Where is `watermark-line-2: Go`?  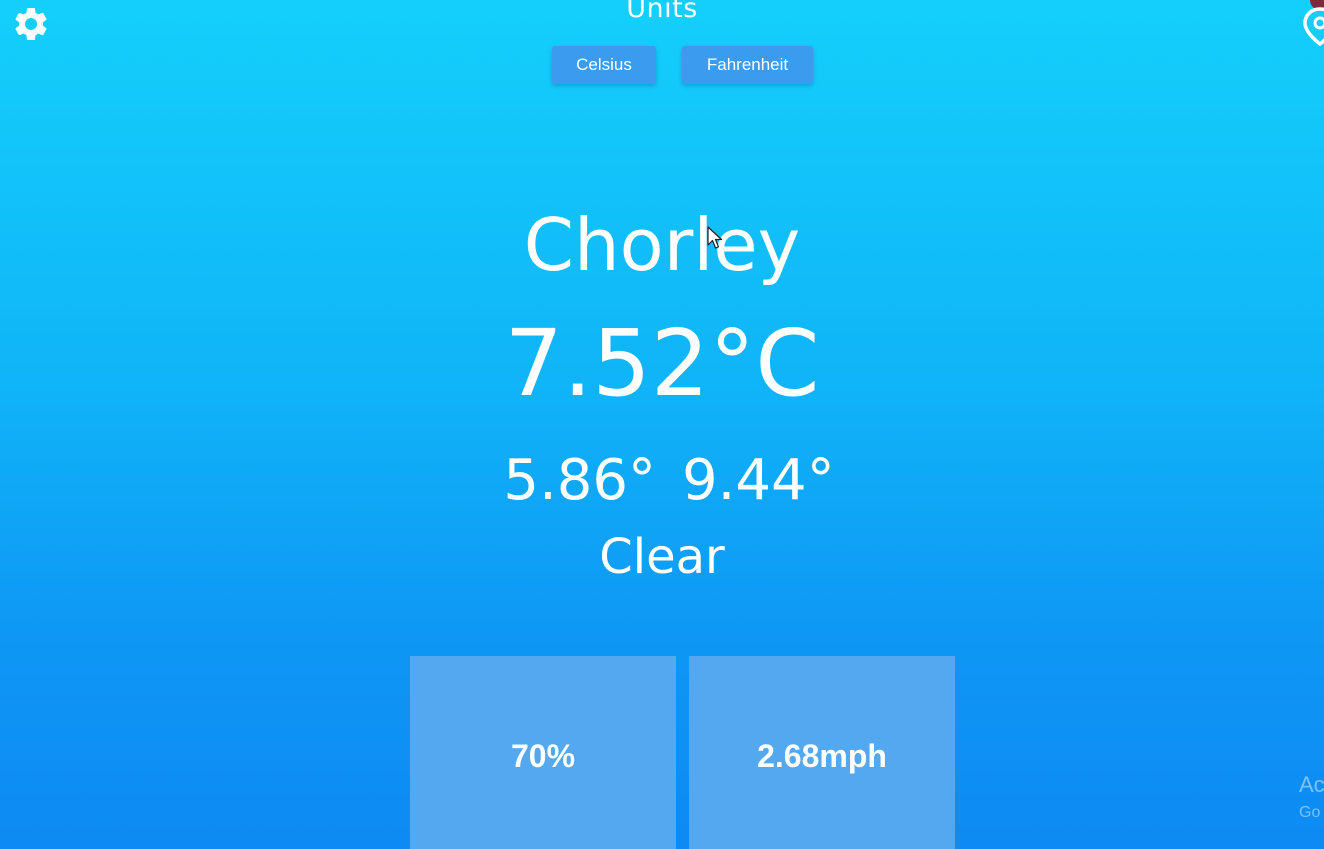 watermark-line-2: Go is located at coordinates (1310, 812).